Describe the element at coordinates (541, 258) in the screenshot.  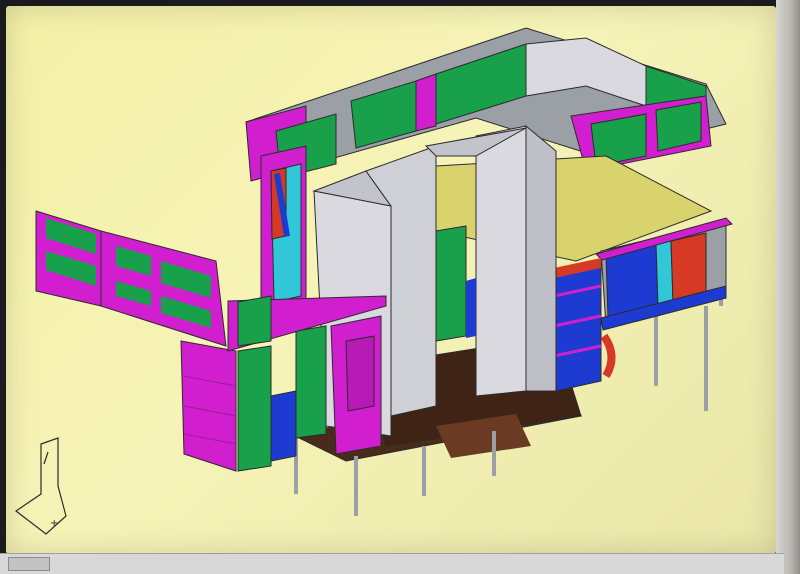
I see `gray-wall-right` at that location.